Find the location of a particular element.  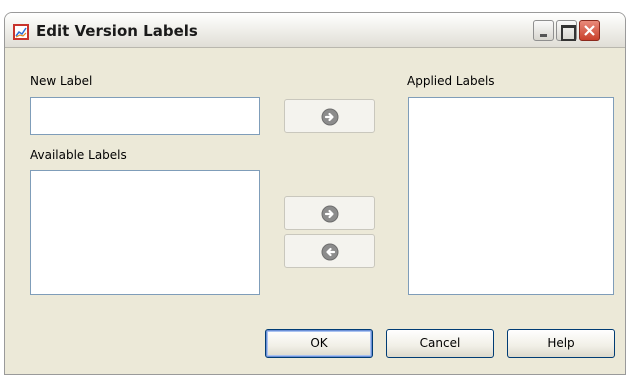

add-new-label-button is located at coordinates (329, 116).